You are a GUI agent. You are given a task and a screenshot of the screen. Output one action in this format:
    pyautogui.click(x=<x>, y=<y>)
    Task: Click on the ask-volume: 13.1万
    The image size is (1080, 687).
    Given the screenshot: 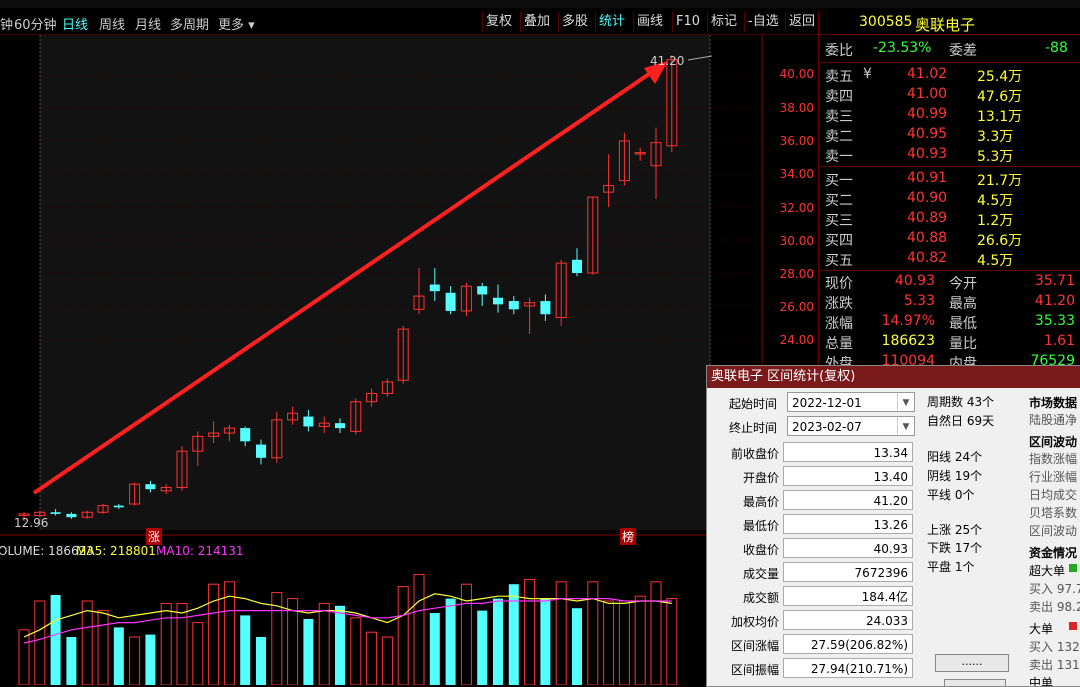 What is the action you would take?
    pyautogui.click(x=1000, y=117)
    